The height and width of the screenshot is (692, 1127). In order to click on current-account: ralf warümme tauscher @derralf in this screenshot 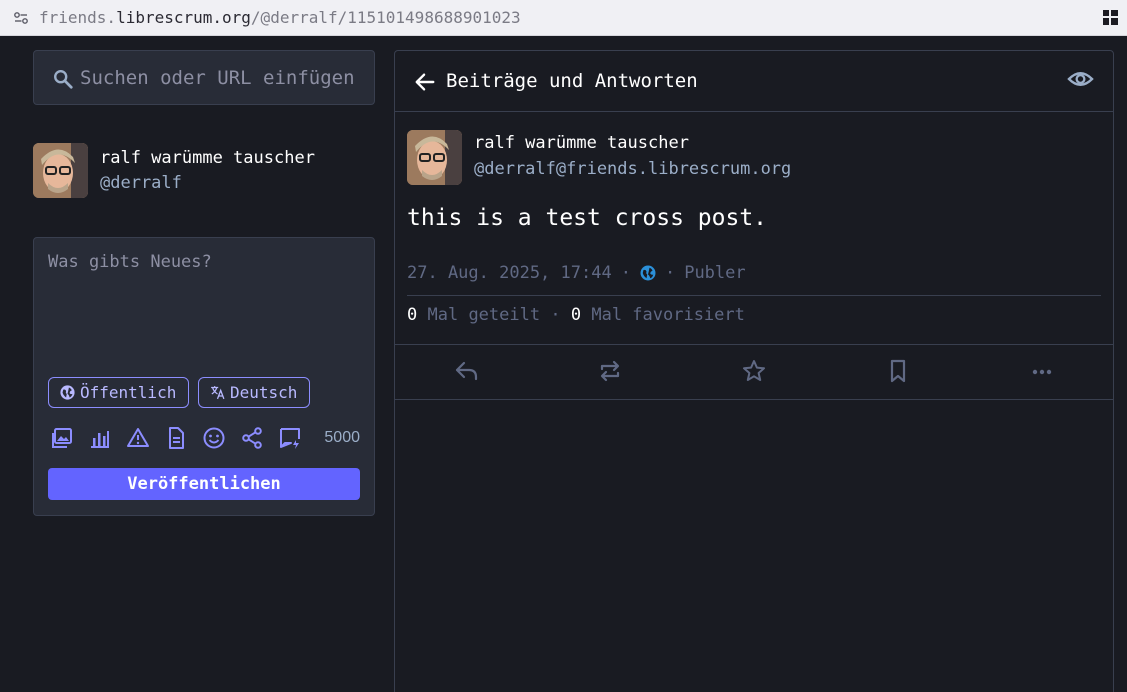, I will do `click(204, 171)`.